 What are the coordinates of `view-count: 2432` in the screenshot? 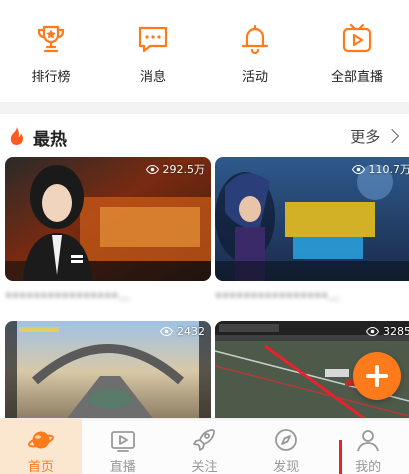 It's located at (182, 331).